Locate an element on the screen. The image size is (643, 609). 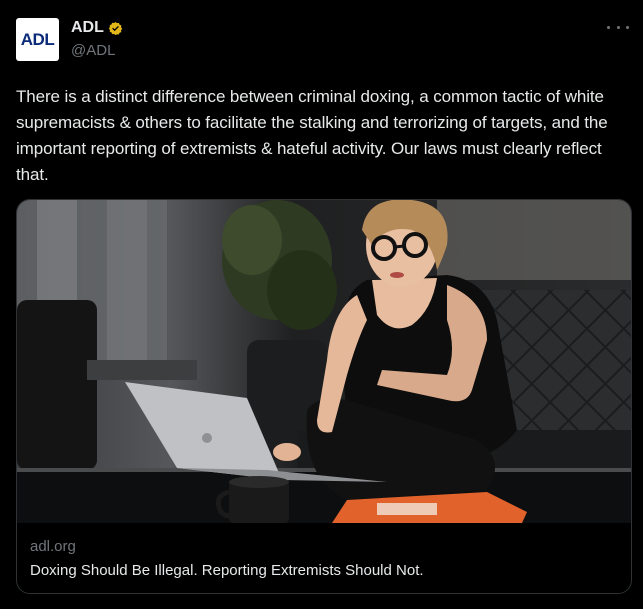
author-display-name: ADL is located at coordinates (87, 28).